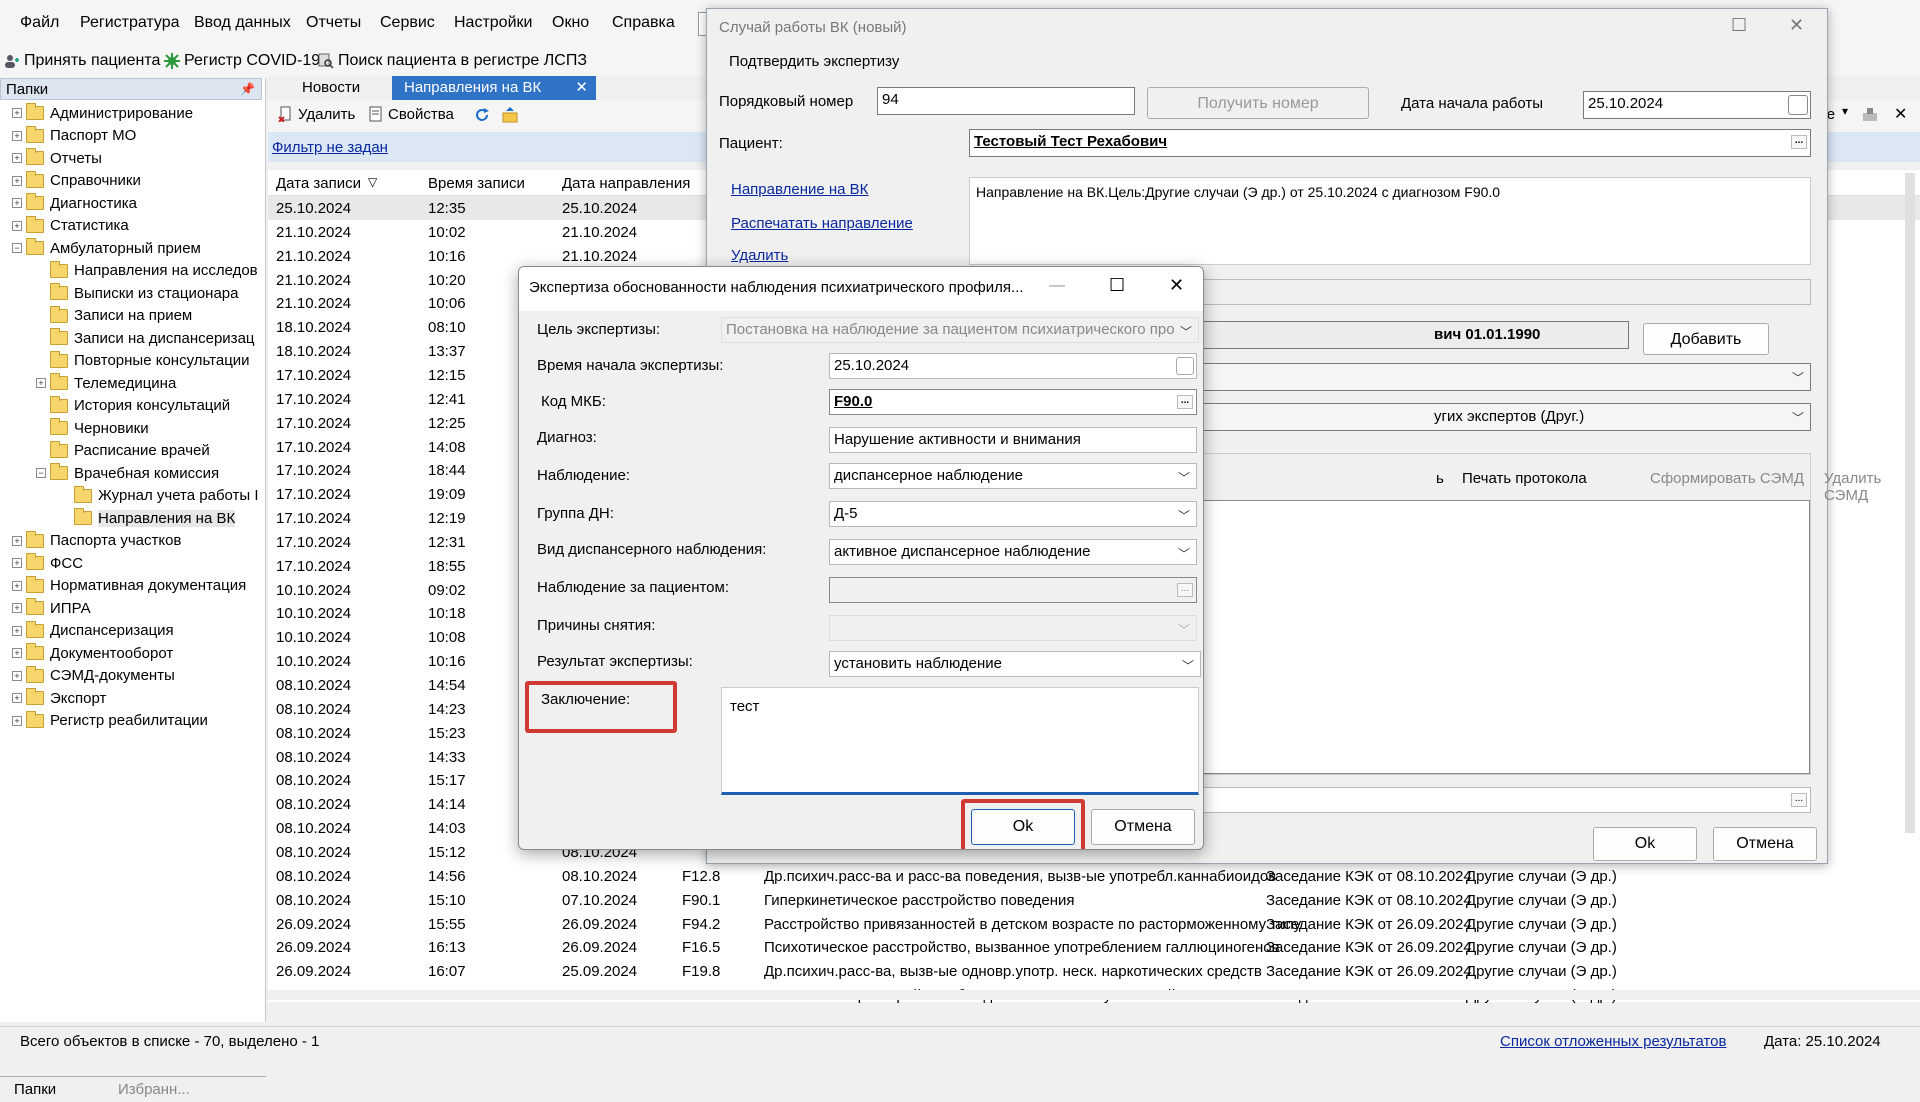 This screenshot has width=1920, height=1102. I want to click on minimize-icon: —, so click(1057, 286).